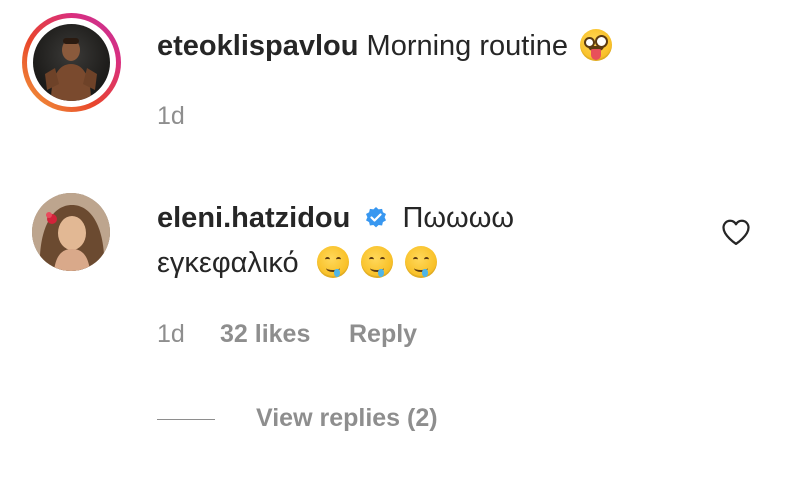 The image size is (800, 480). What do you see at coordinates (265, 334) in the screenshot?
I see `comment-likes-count: 32 likes` at bounding box center [265, 334].